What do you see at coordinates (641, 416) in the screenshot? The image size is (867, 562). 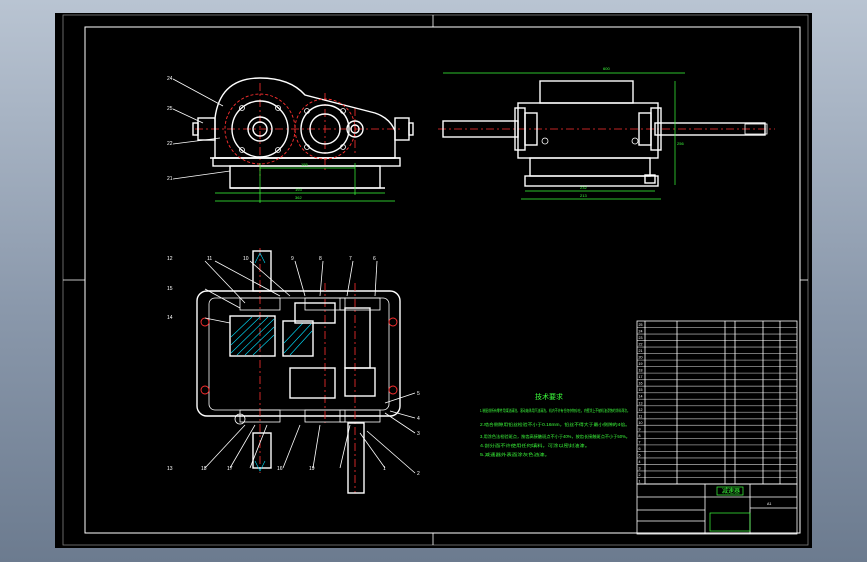 I see `parts-row-number: 11` at bounding box center [641, 416].